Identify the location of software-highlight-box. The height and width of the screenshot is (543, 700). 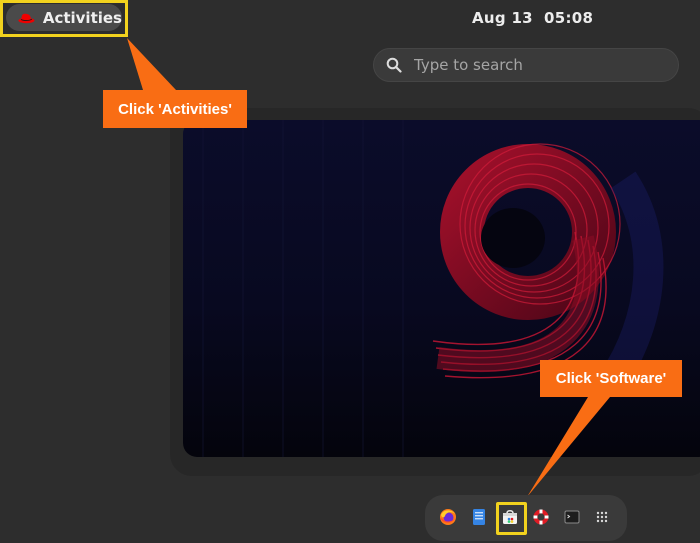
(511, 518).